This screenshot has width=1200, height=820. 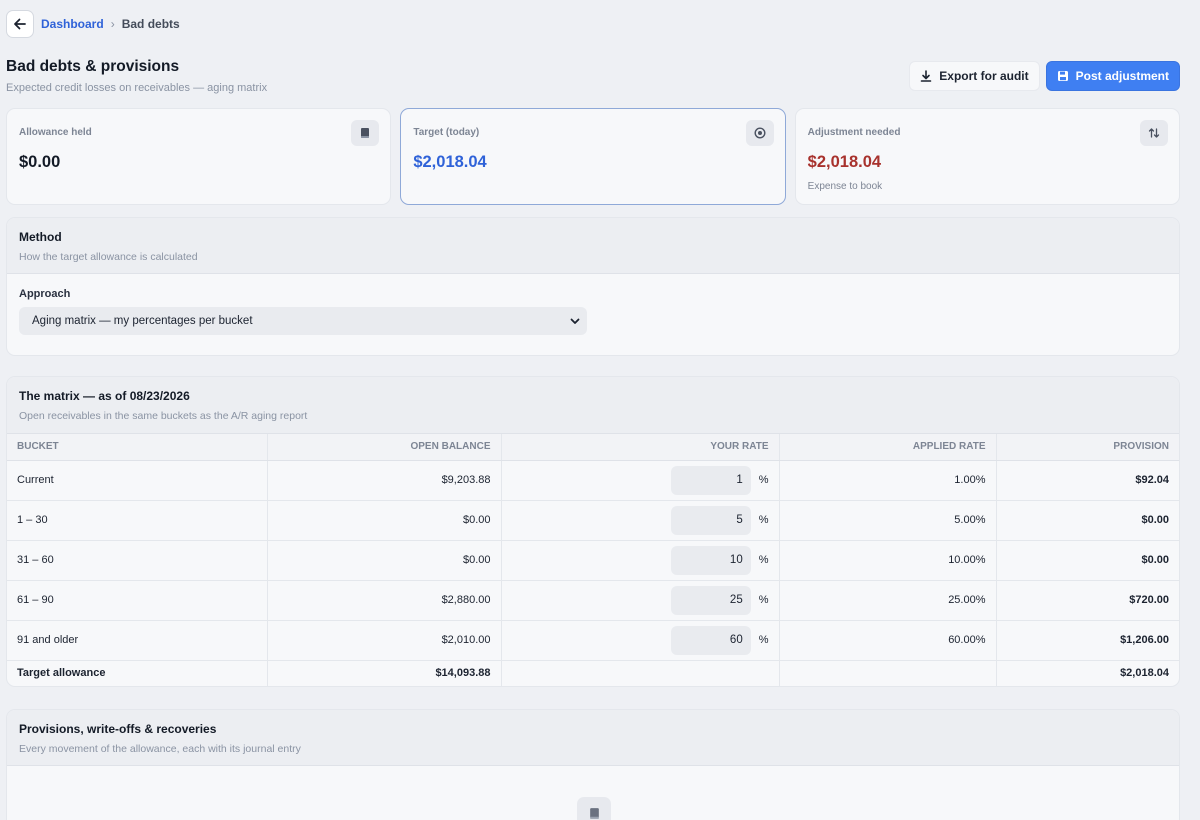 I want to click on applied-rate-cell: 1.00%, so click(x=887, y=480).